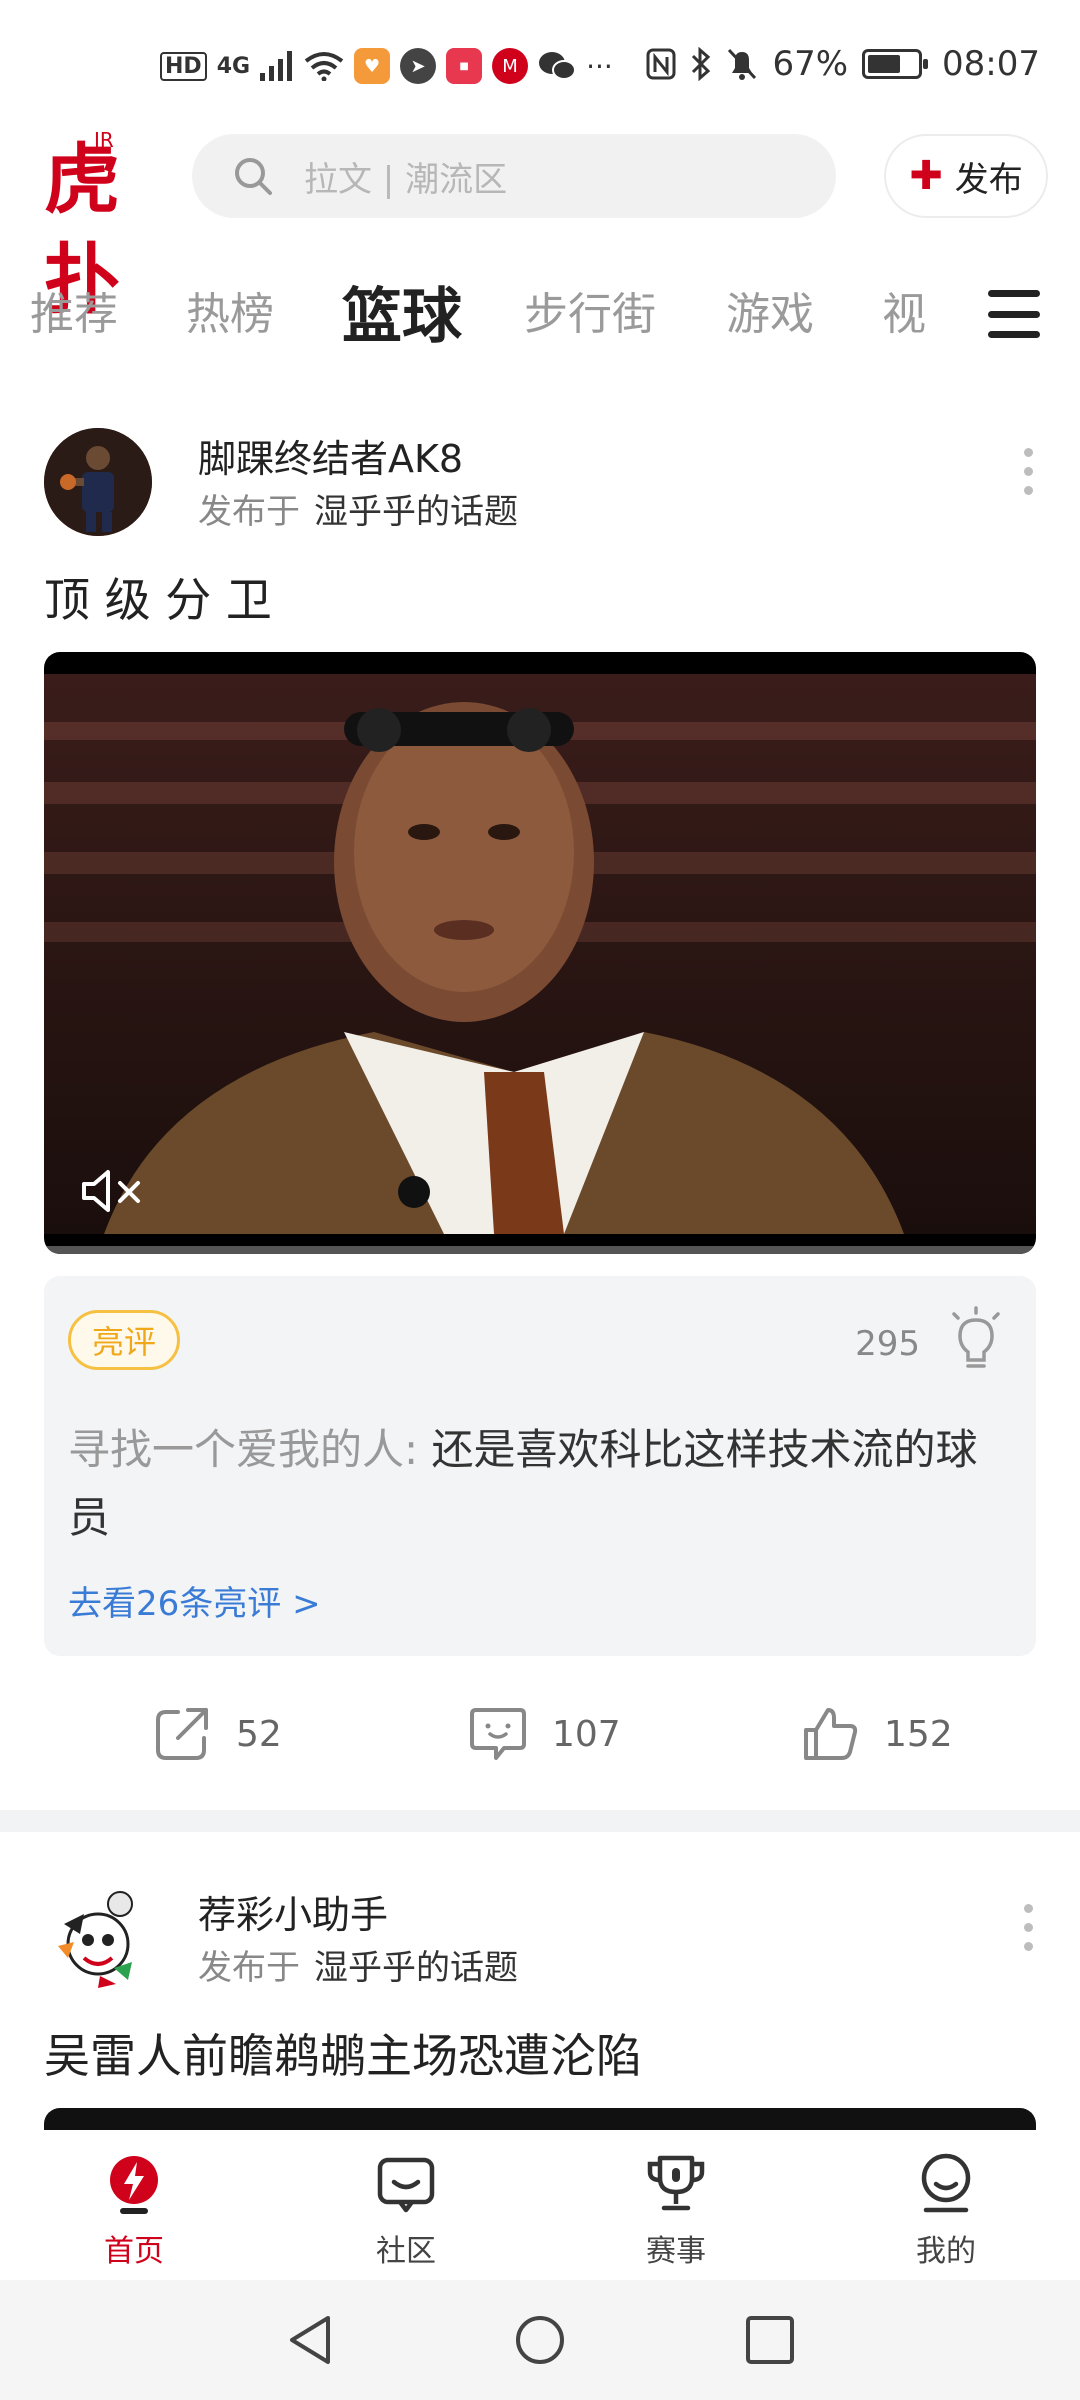 This screenshot has width=1080, height=2400. Describe the element at coordinates (124, 1340) in the screenshot. I see `highlight-badge: 亮评` at that location.